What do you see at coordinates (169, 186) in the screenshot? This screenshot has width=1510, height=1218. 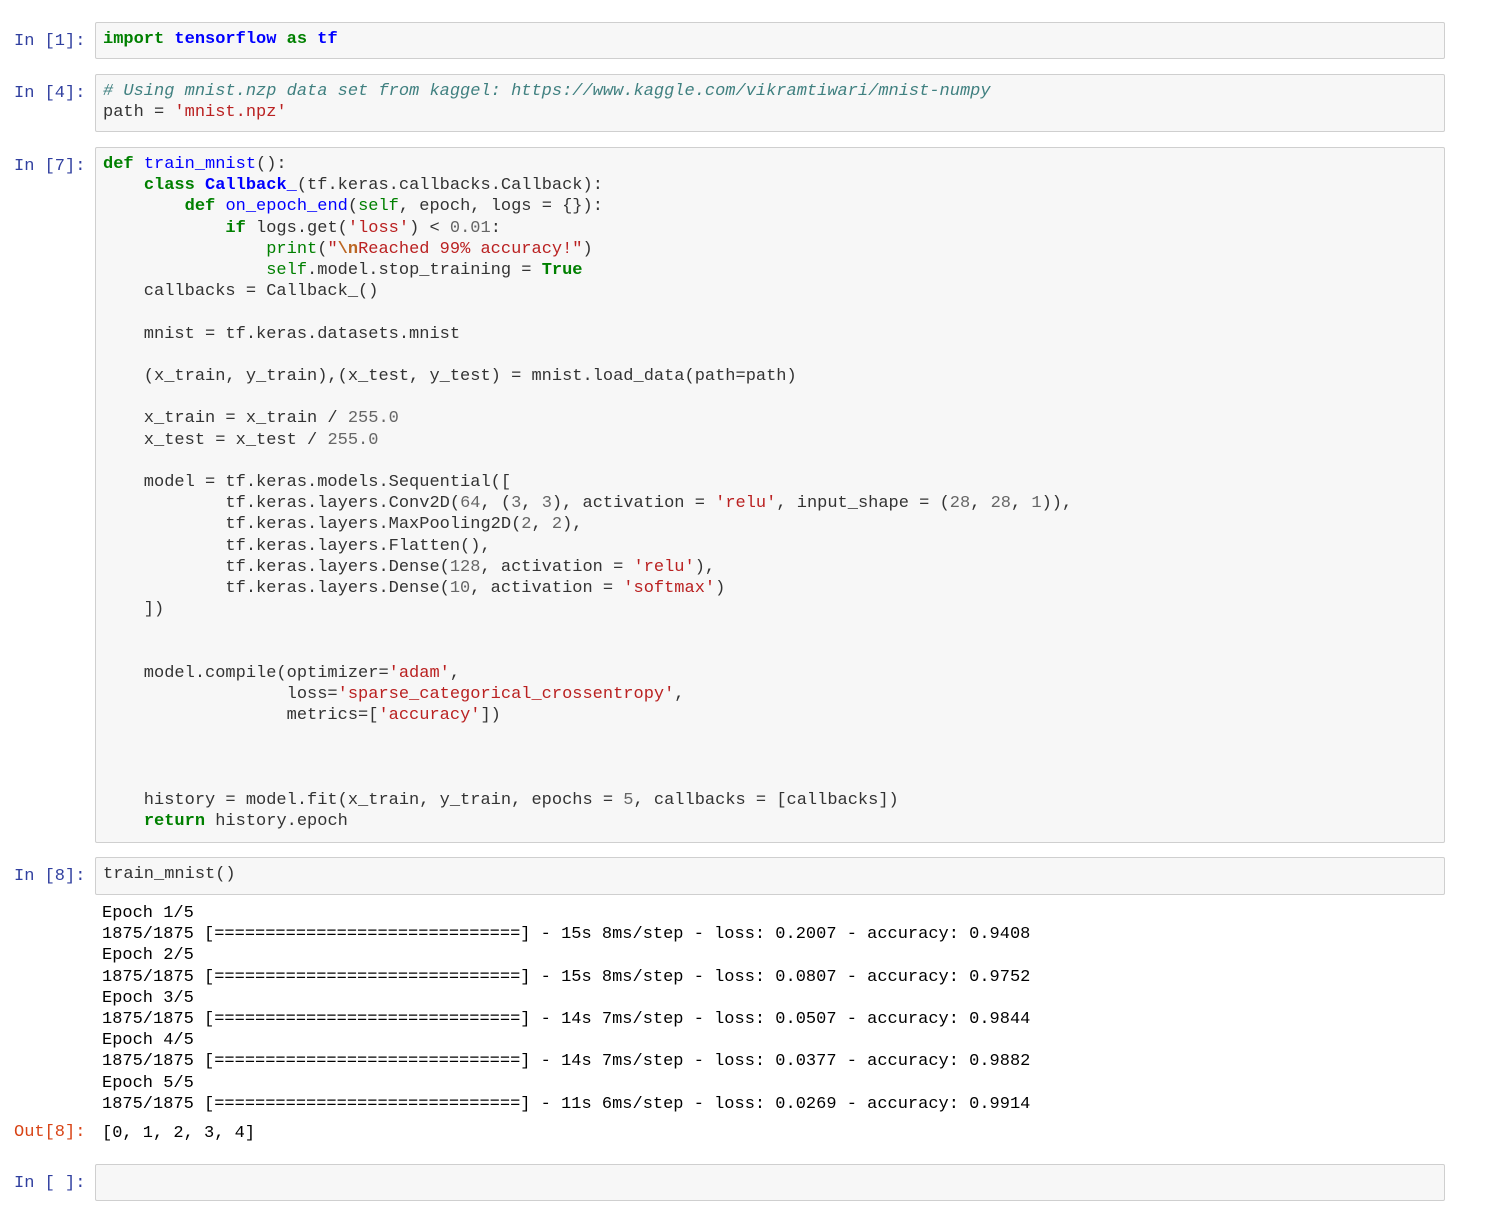 I see `code-token: class` at bounding box center [169, 186].